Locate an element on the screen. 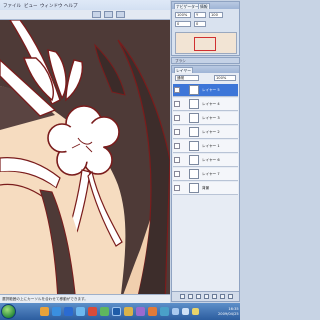 The image size is (320, 320). menu-file: ファイル is located at coordinates (12, 6).